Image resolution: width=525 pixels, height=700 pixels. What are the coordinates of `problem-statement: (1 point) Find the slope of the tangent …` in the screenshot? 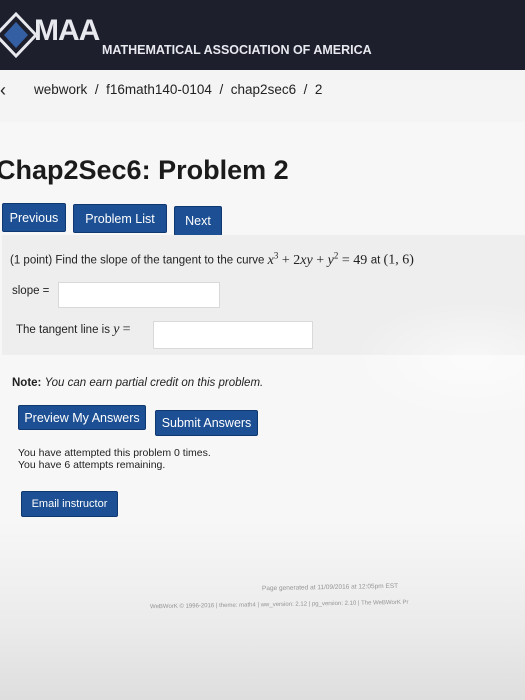 It's located at (212, 259).